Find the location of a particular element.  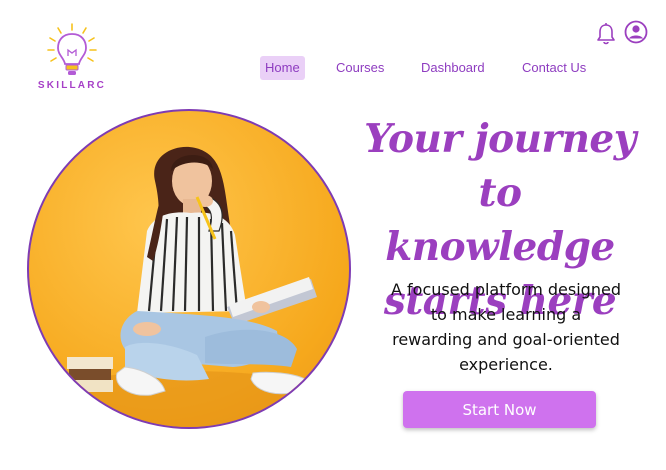

bell-icon is located at coordinates (606, 36).